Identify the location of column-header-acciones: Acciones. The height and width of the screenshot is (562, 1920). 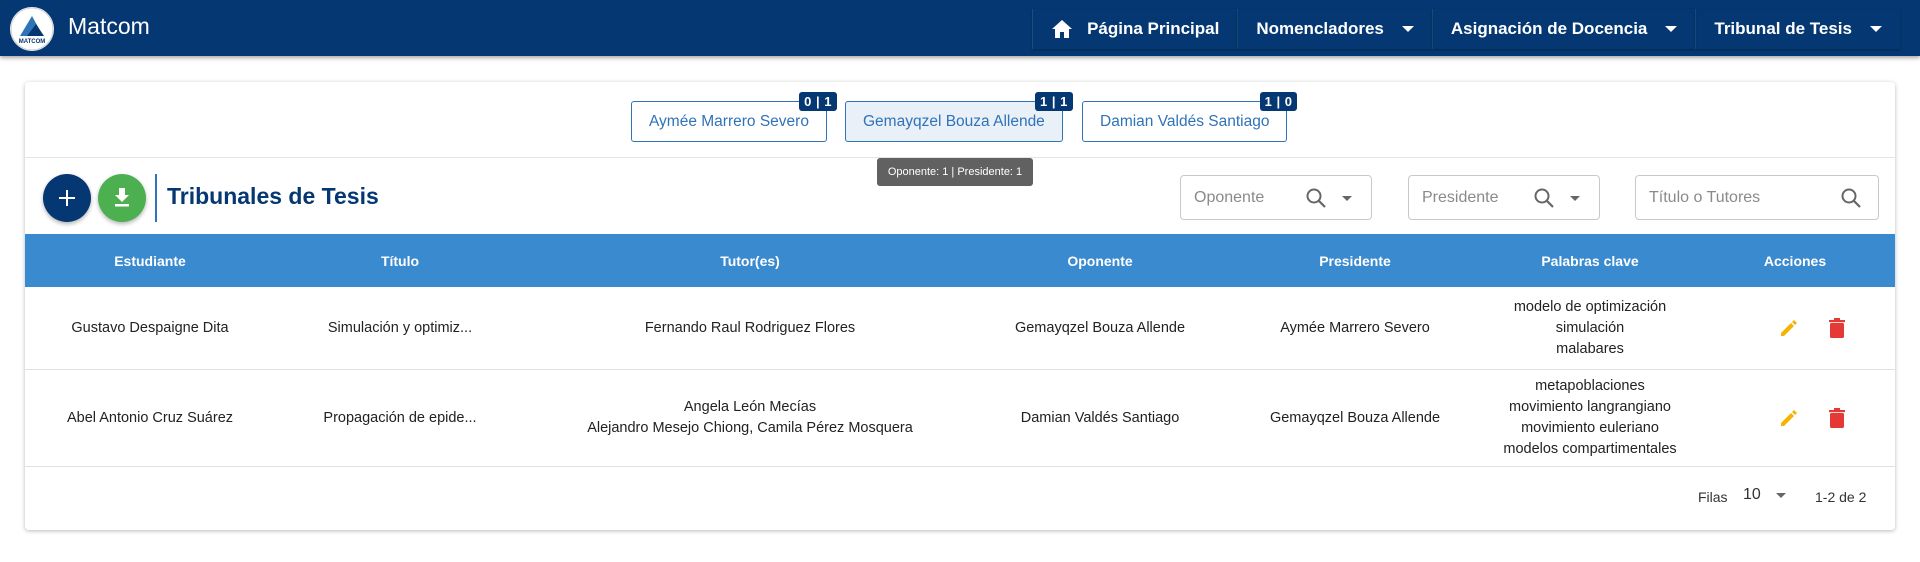
(1795, 260).